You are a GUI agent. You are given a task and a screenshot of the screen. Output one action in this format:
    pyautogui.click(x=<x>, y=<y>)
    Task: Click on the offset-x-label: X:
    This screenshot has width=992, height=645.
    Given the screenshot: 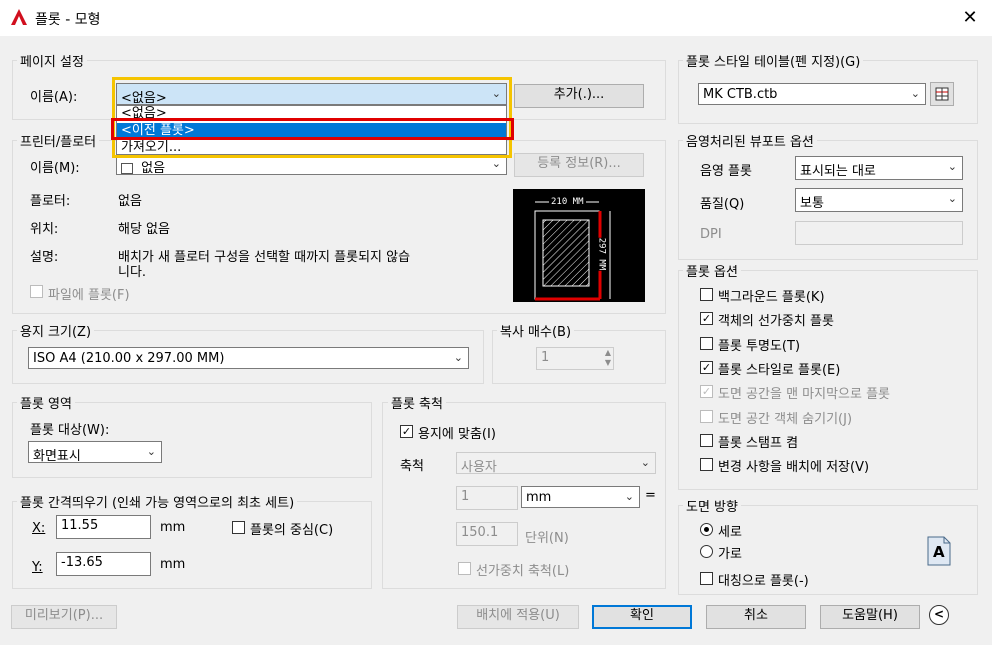 What is the action you would take?
    pyautogui.click(x=39, y=528)
    